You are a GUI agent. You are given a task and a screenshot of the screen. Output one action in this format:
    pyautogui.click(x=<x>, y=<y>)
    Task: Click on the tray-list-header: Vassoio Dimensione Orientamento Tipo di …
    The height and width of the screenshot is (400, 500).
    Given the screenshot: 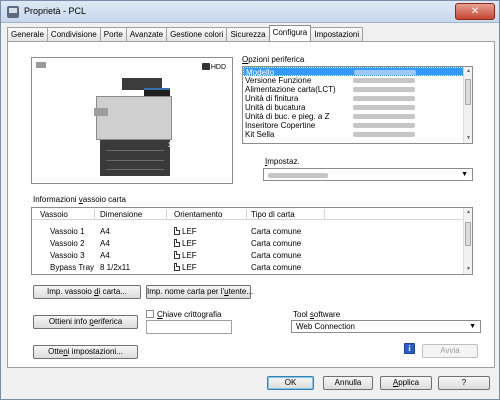 What is the action you would take?
    pyautogui.click(x=248, y=214)
    